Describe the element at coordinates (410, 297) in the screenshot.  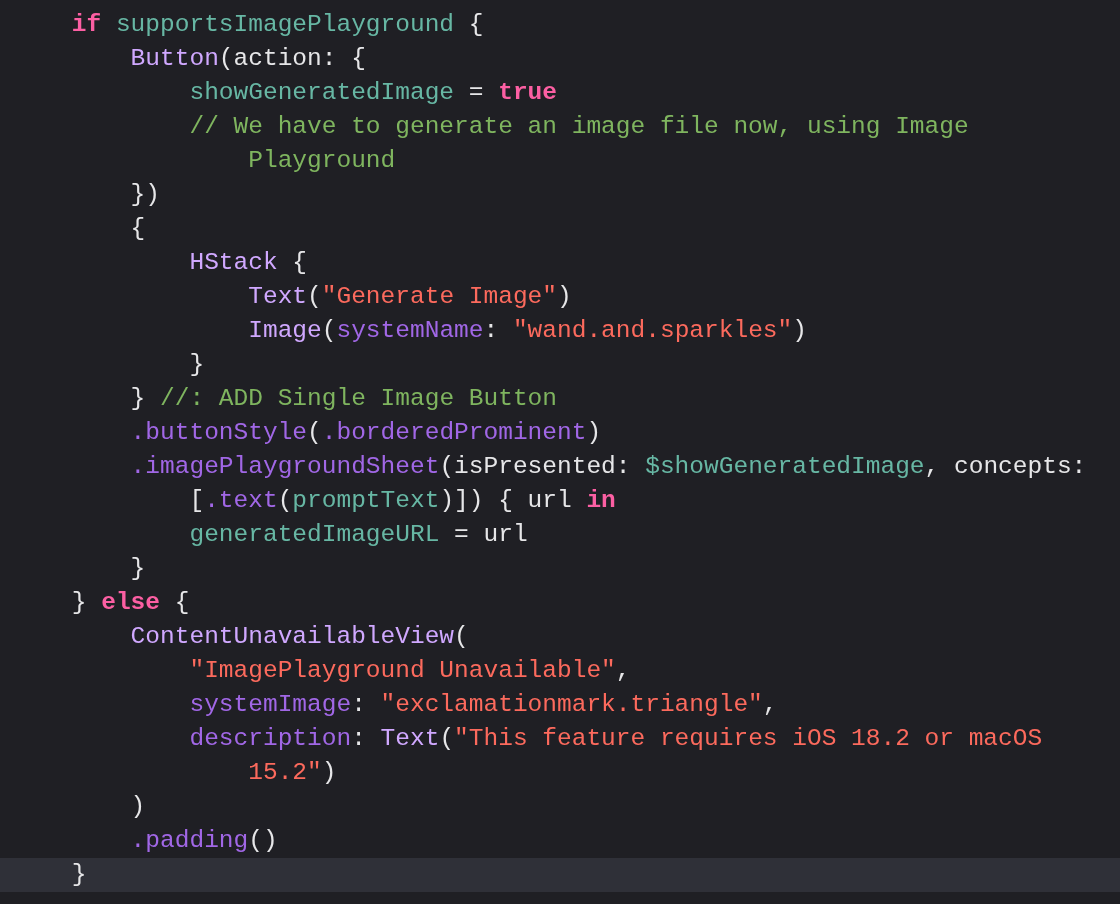
I see `code-line: Text("Generate Image")` at that location.